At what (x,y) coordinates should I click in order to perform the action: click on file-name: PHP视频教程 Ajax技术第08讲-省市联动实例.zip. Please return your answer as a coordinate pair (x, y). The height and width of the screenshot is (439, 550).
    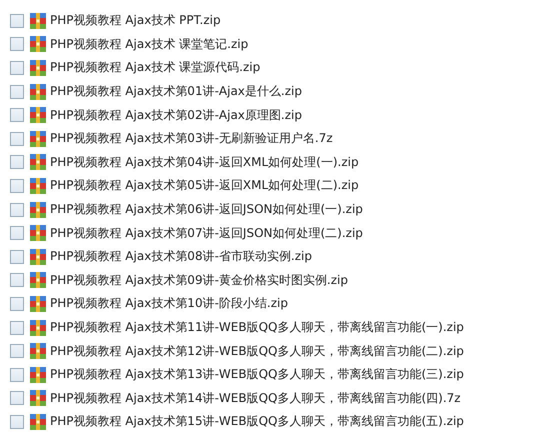
    Looking at the image, I should click on (181, 257).